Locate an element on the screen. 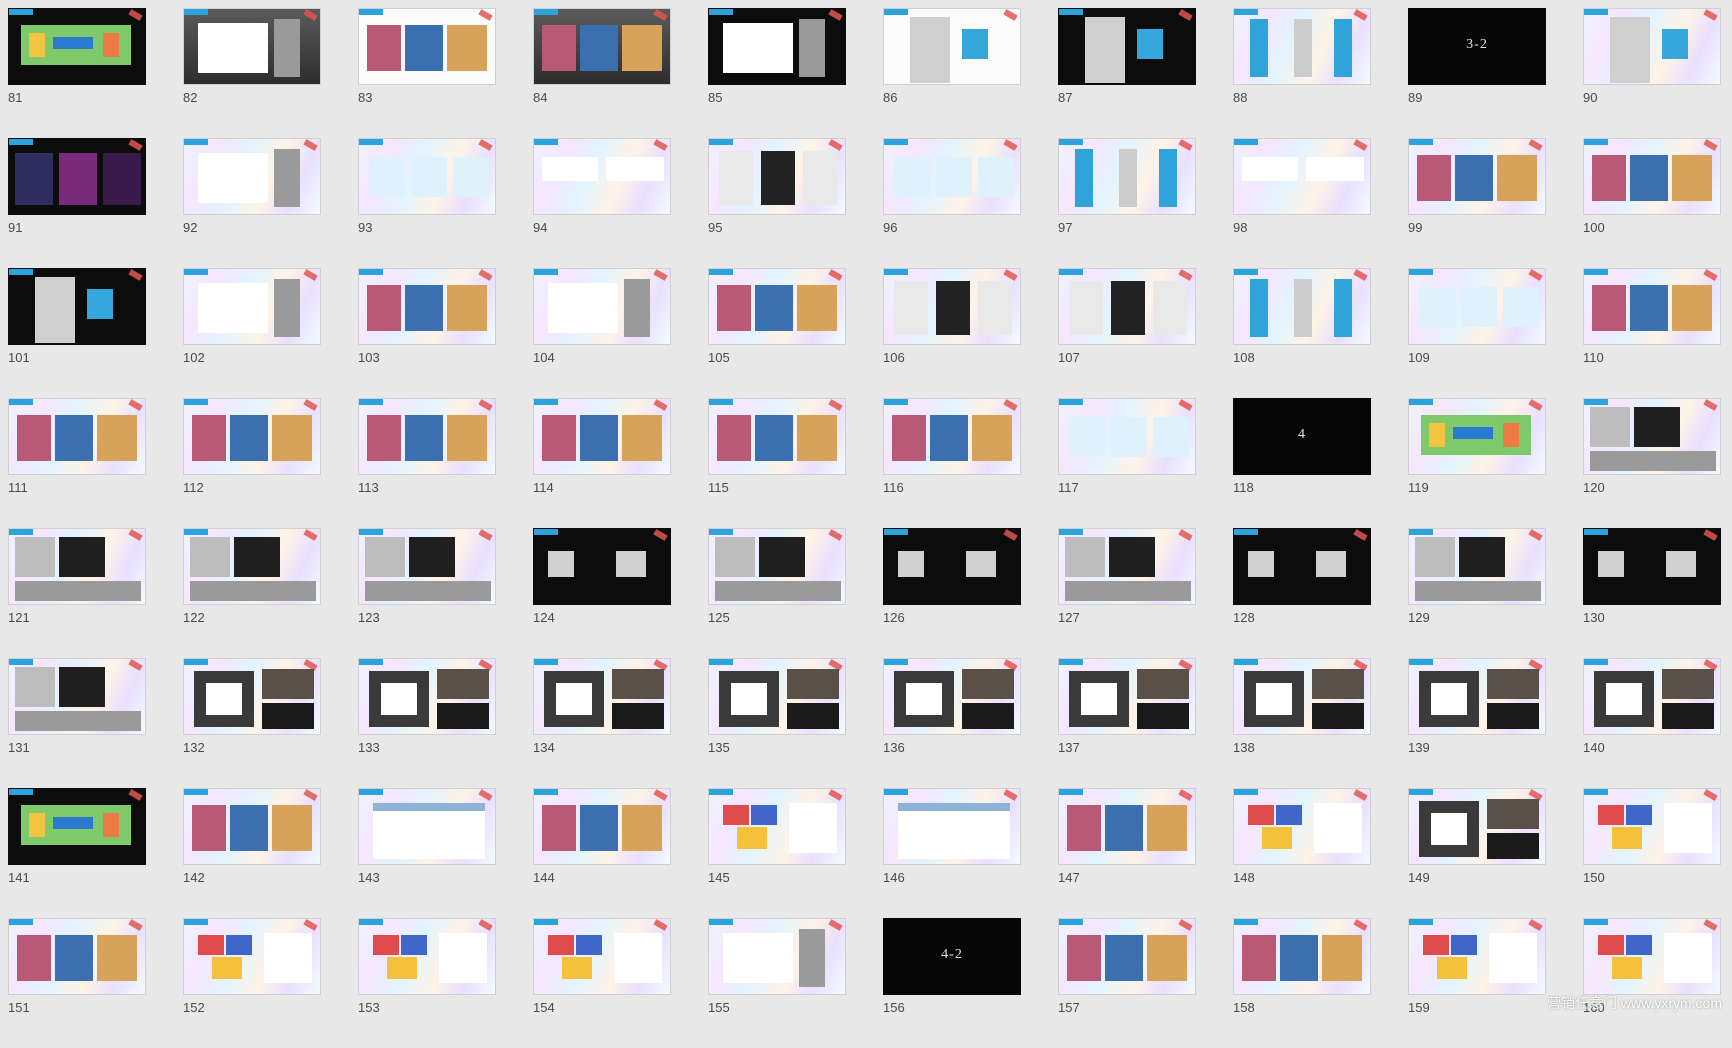 Image resolution: width=1732 pixels, height=1048 pixels. slide-thumbnail: 138 is located at coordinates (1302, 723).